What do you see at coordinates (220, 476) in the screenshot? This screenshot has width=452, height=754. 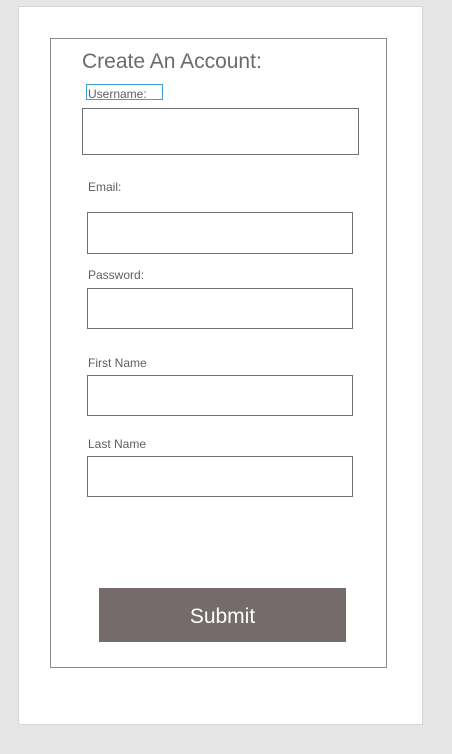 I see `last-name-field` at bounding box center [220, 476].